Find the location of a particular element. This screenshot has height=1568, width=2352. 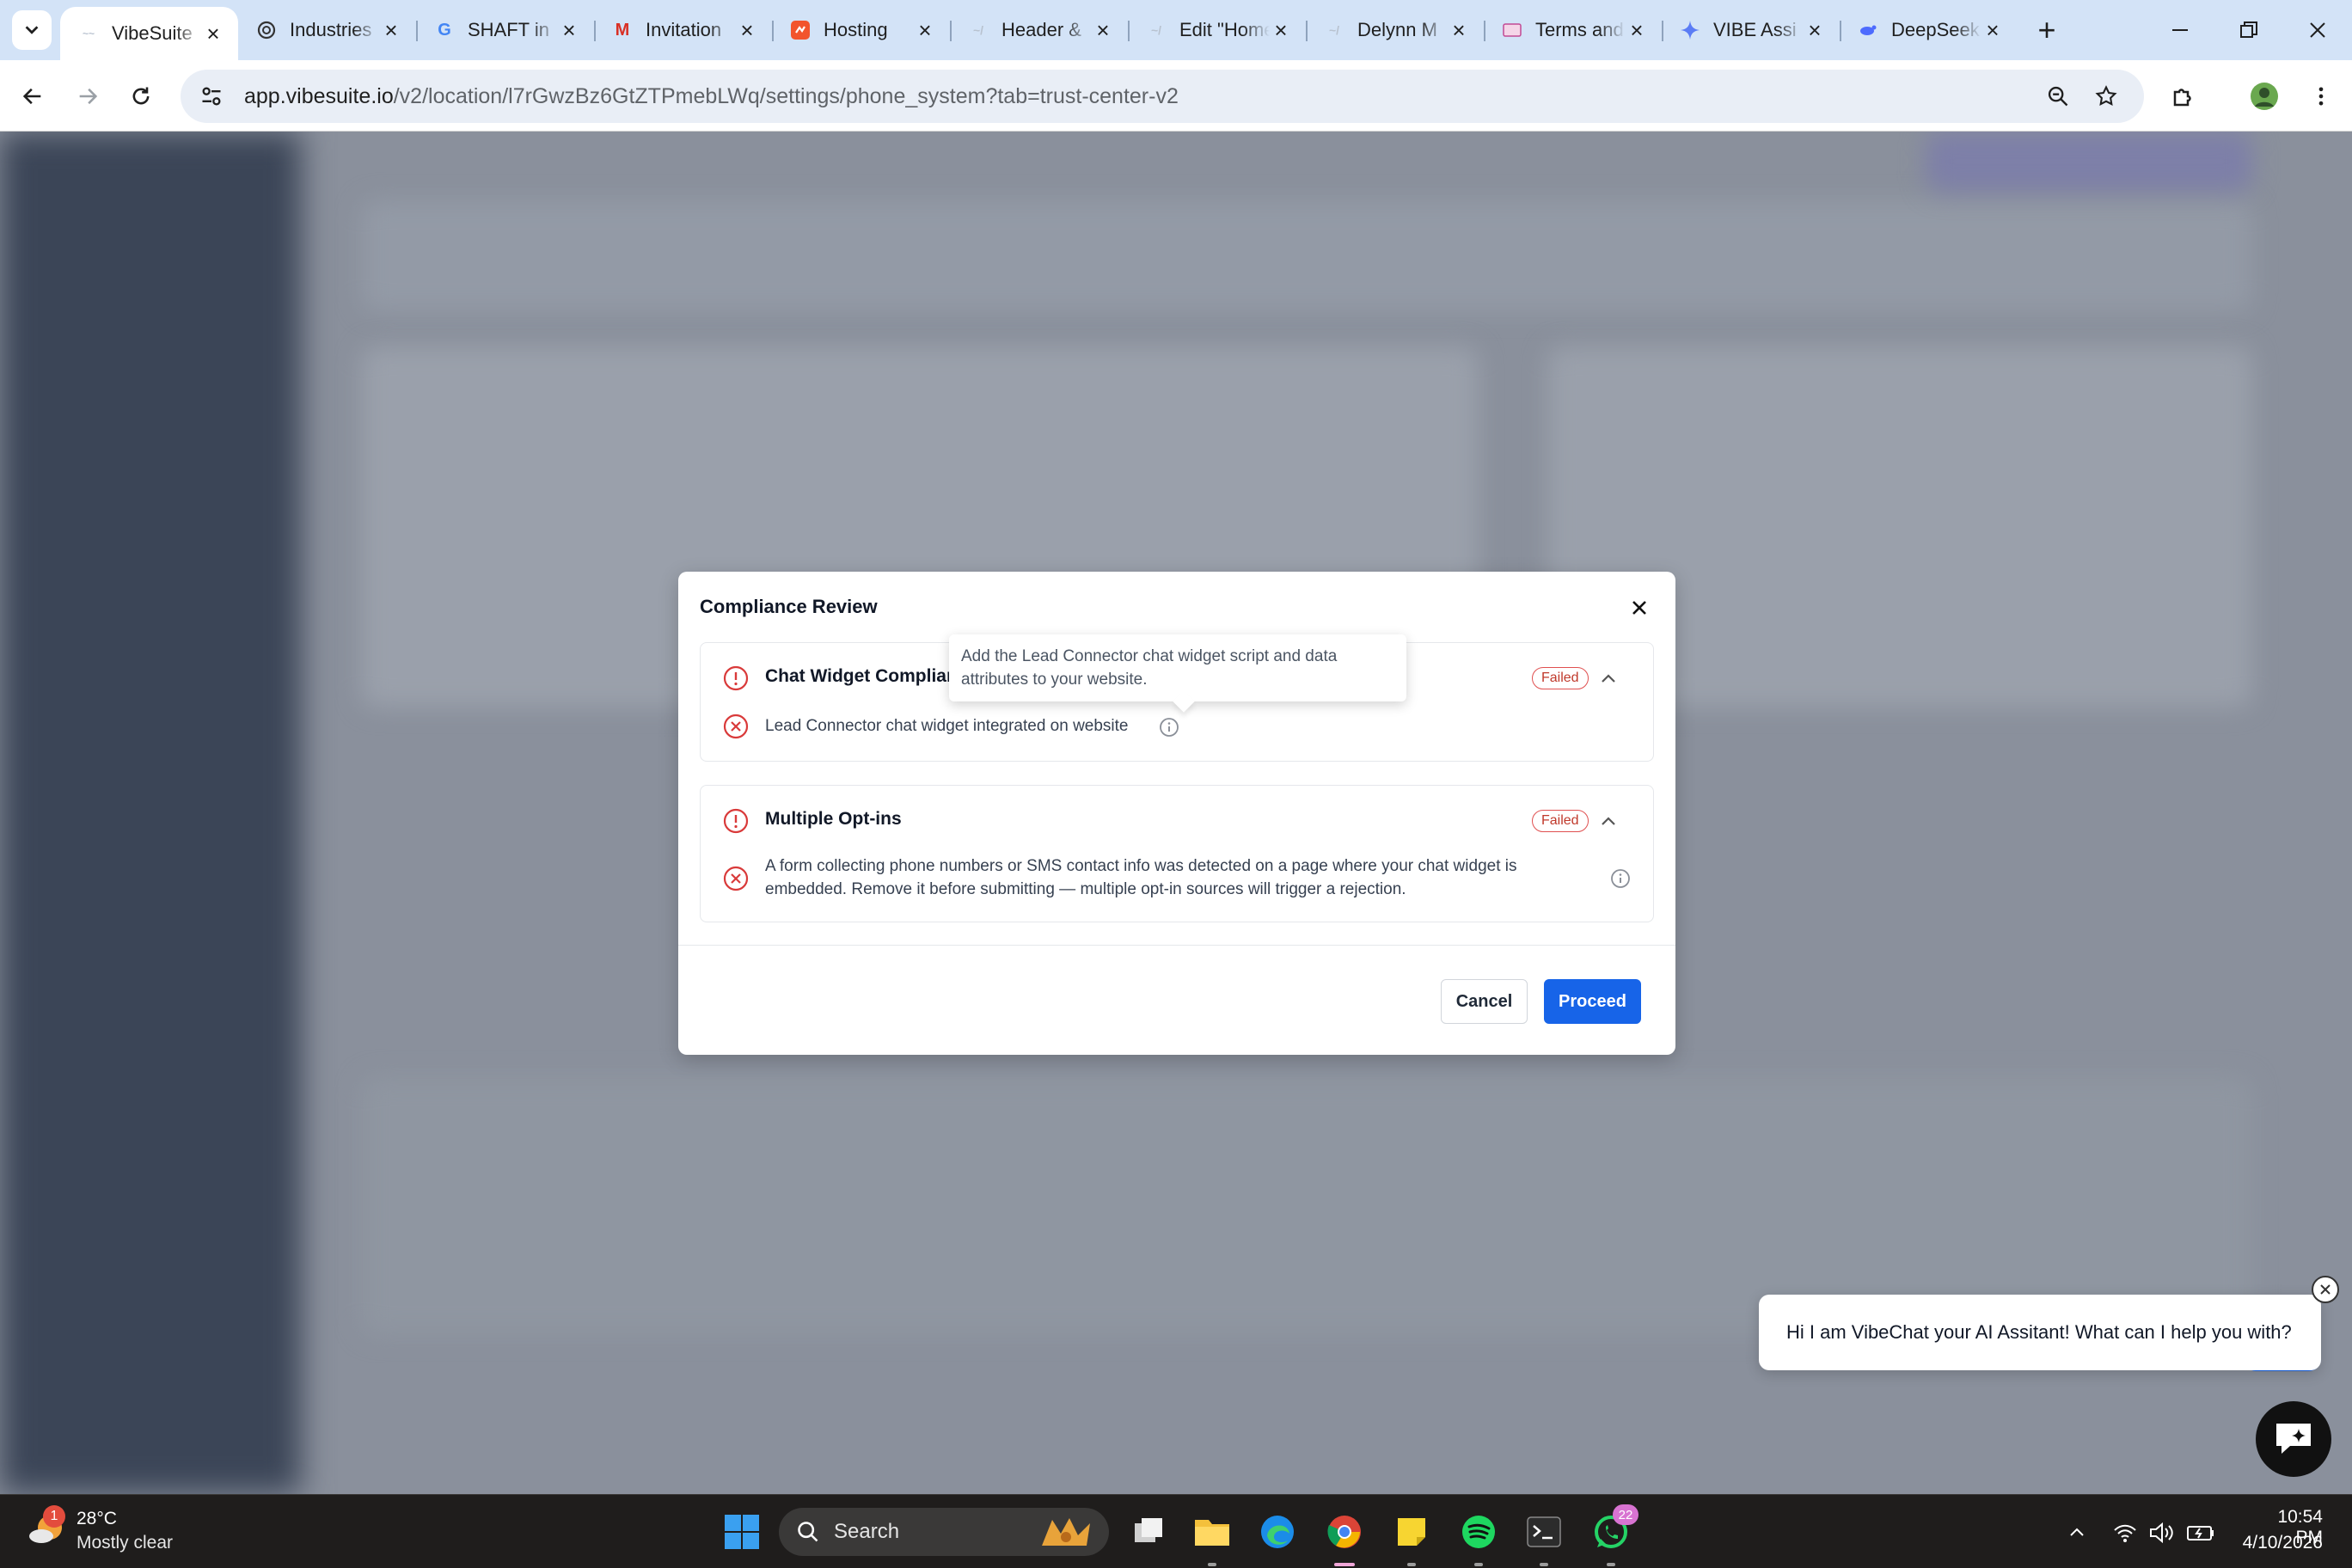

chat-icon is located at coordinates (2293, 1439).